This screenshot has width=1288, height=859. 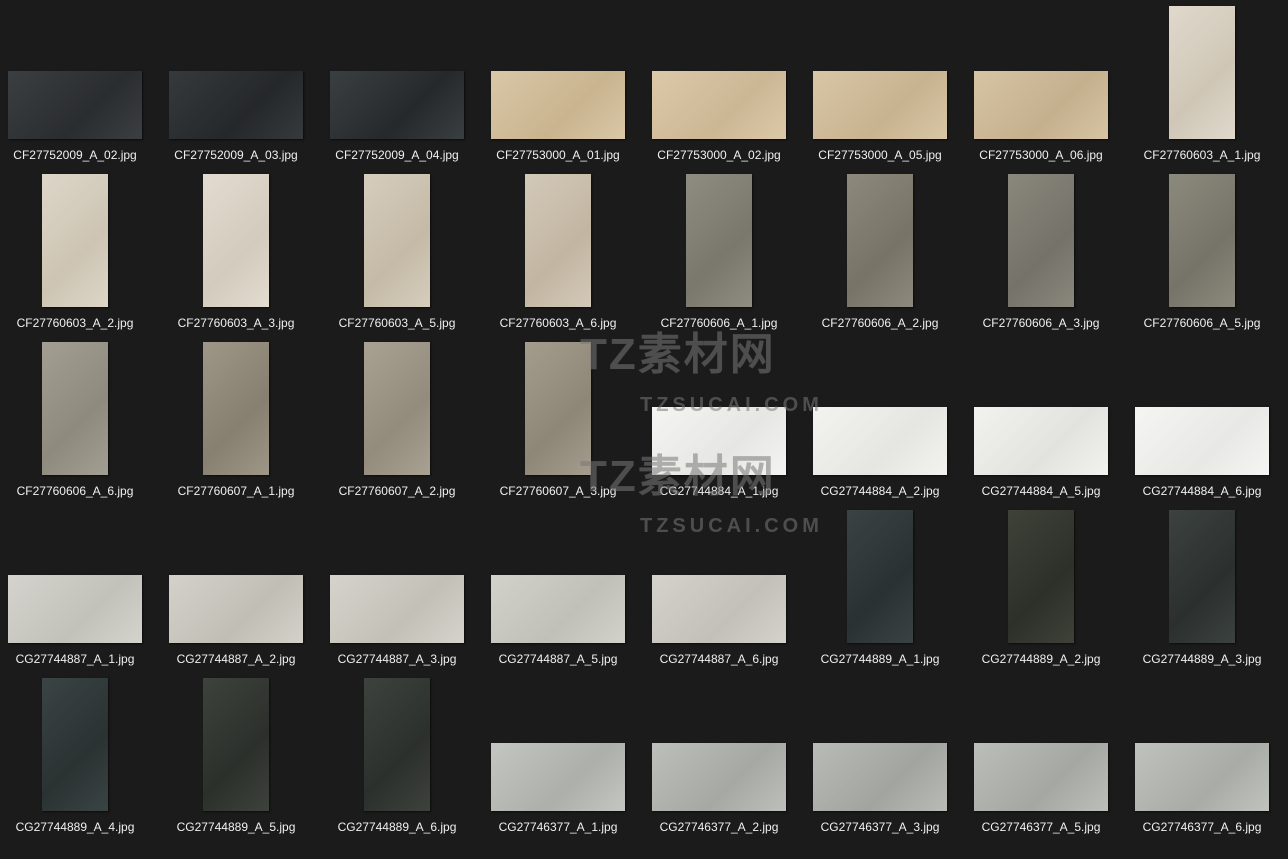 I want to click on file-item: CG27744884_A_5.jpg, so click(x=1046, y=420).